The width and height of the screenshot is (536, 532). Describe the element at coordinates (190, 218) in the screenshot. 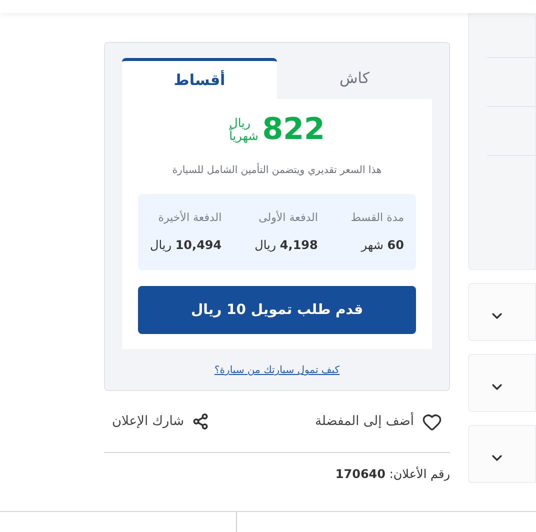

I see `installment-label: الدفعة الأخيرة` at that location.